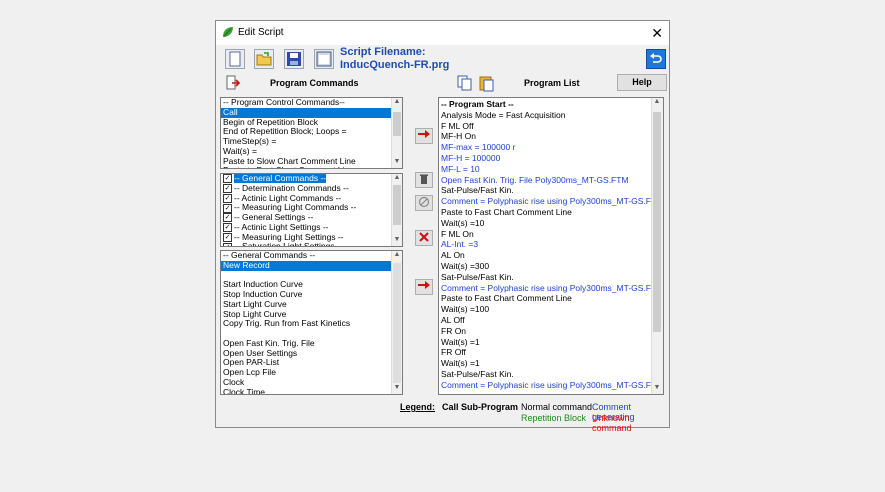 The width and height of the screenshot is (885, 492). I want to click on list-item: Wait(s) =10, so click(551, 223).